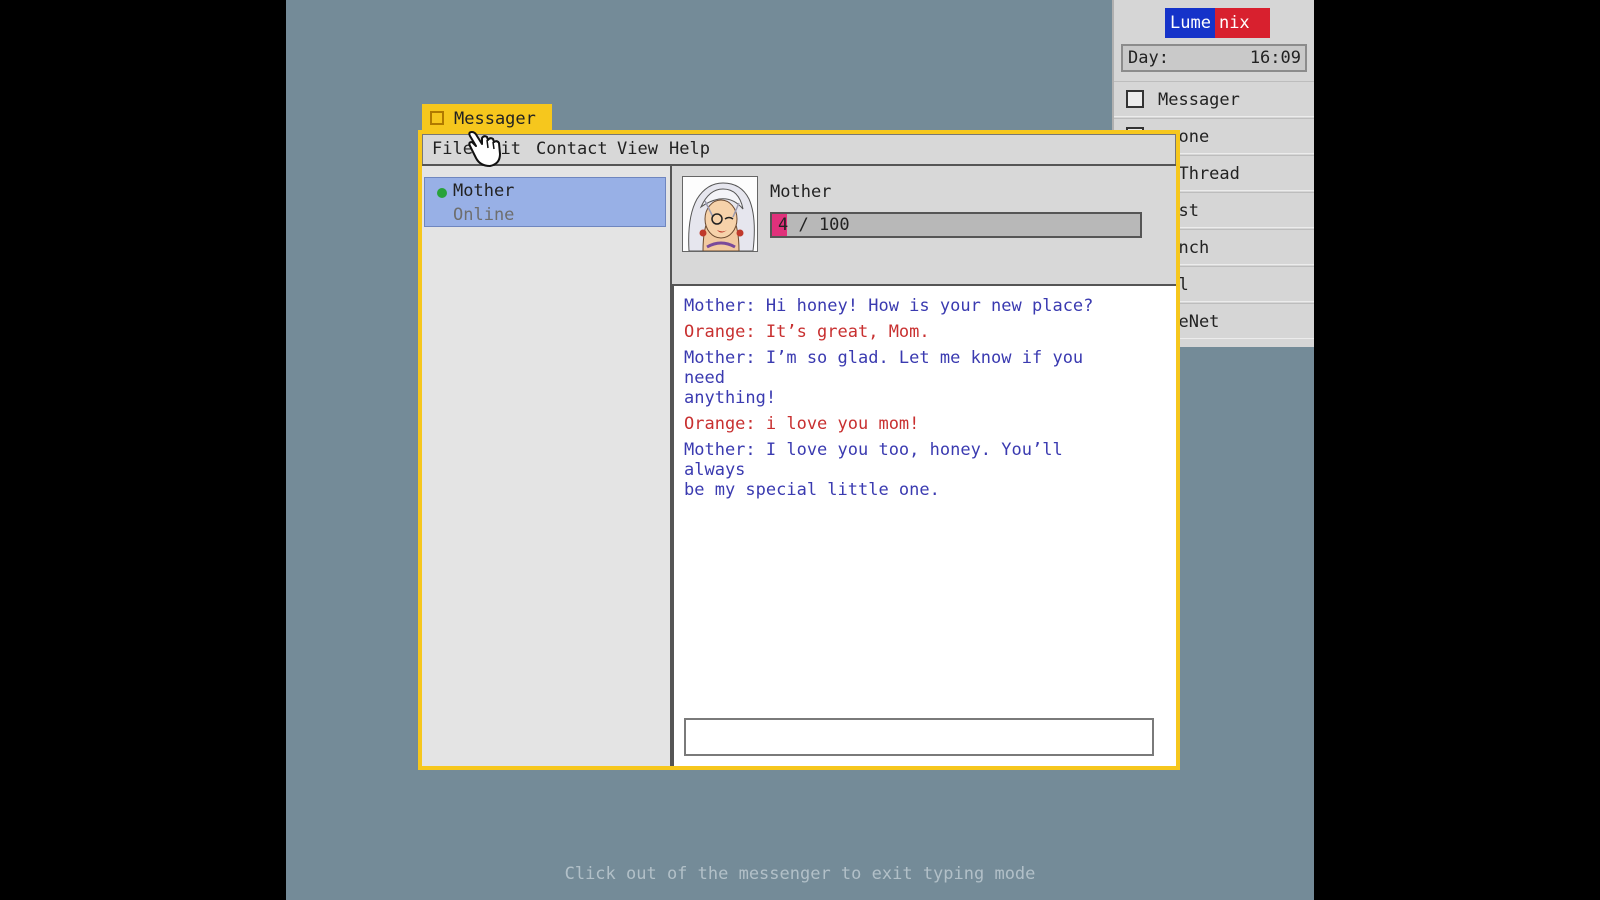 This screenshot has width=1600, height=900. I want to click on contact-item-mother: Mother Online, so click(545, 202).